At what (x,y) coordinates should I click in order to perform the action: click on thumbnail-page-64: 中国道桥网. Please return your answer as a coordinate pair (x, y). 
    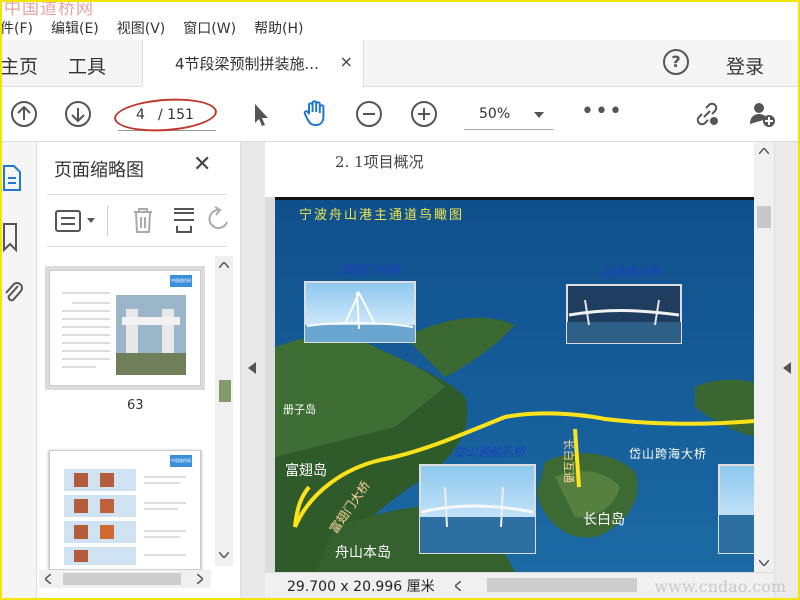
    Looking at the image, I should click on (125, 510).